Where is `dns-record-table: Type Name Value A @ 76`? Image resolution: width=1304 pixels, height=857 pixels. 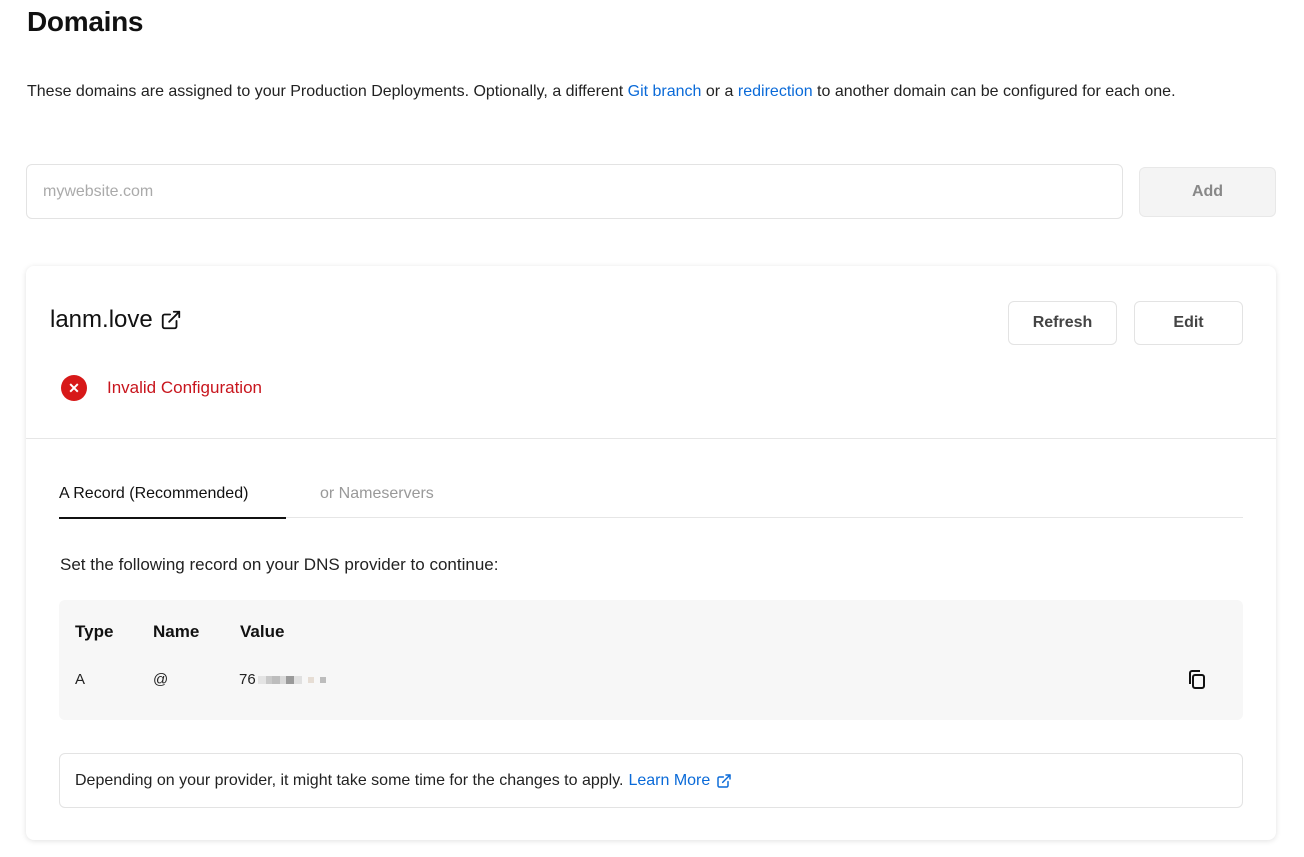 dns-record-table: Type Name Value A @ 76 is located at coordinates (651, 660).